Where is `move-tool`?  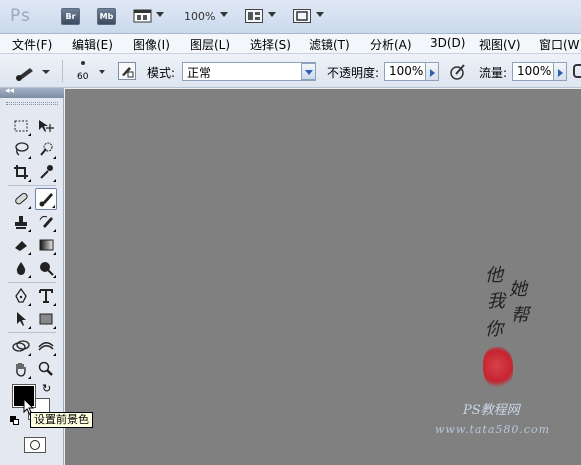 move-tool is located at coordinates (46, 126).